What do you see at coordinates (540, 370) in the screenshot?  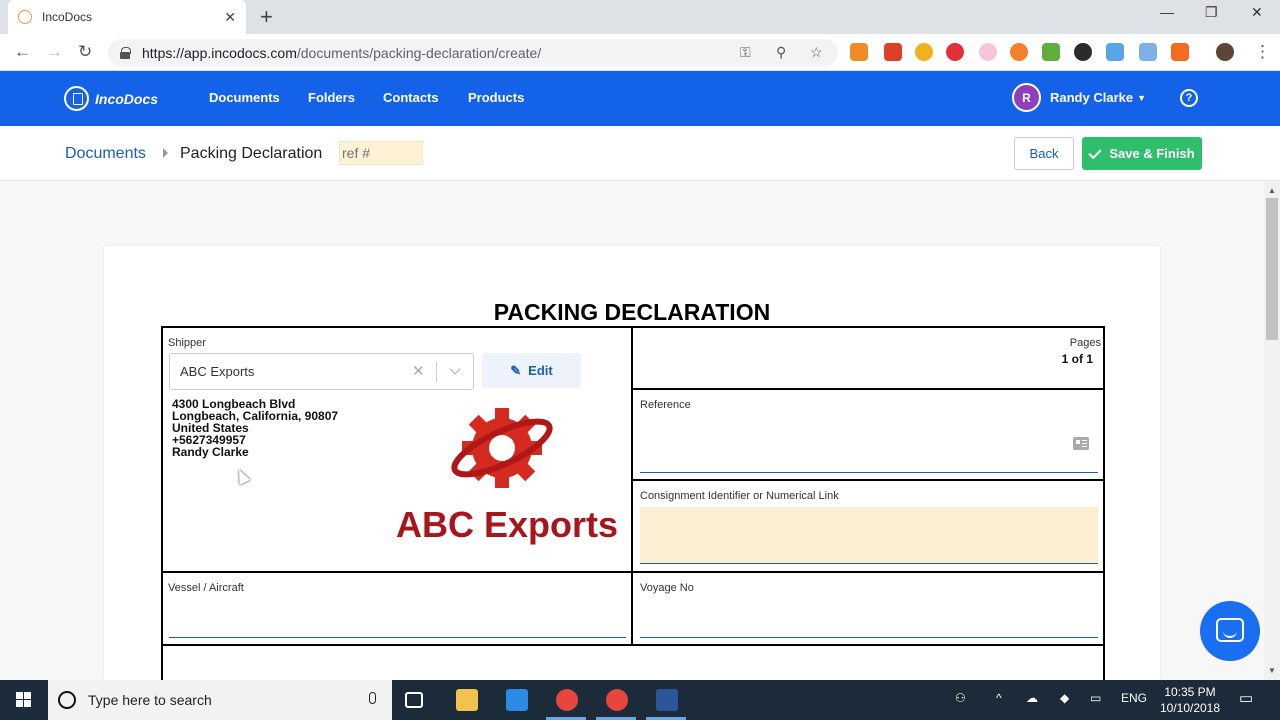 I see `edit-label: Edit` at bounding box center [540, 370].